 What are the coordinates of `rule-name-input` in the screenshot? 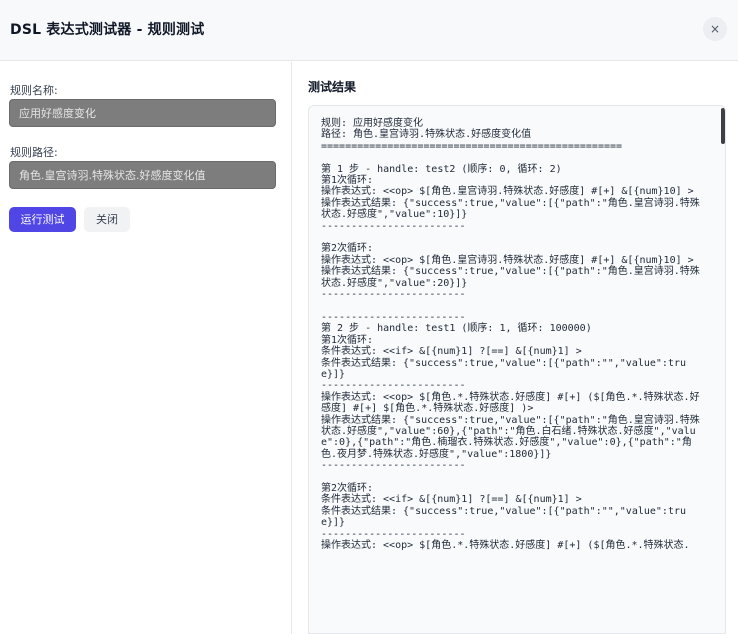 It's located at (142, 113).